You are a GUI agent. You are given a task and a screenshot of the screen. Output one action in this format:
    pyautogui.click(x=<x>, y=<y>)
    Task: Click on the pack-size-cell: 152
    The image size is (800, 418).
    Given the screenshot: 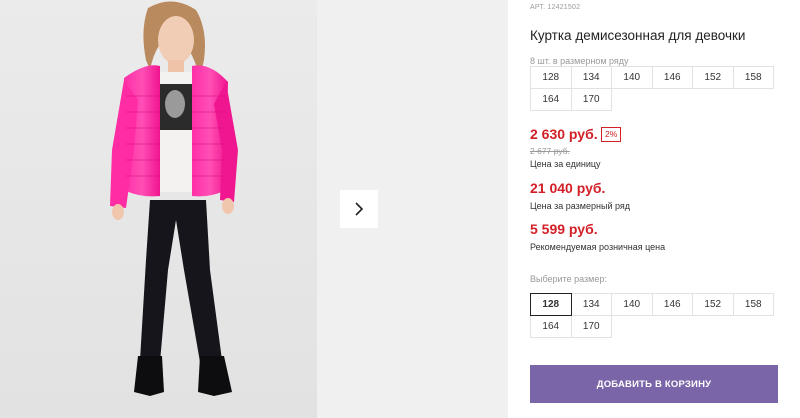 What is the action you would take?
    pyautogui.click(x=713, y=77)
    